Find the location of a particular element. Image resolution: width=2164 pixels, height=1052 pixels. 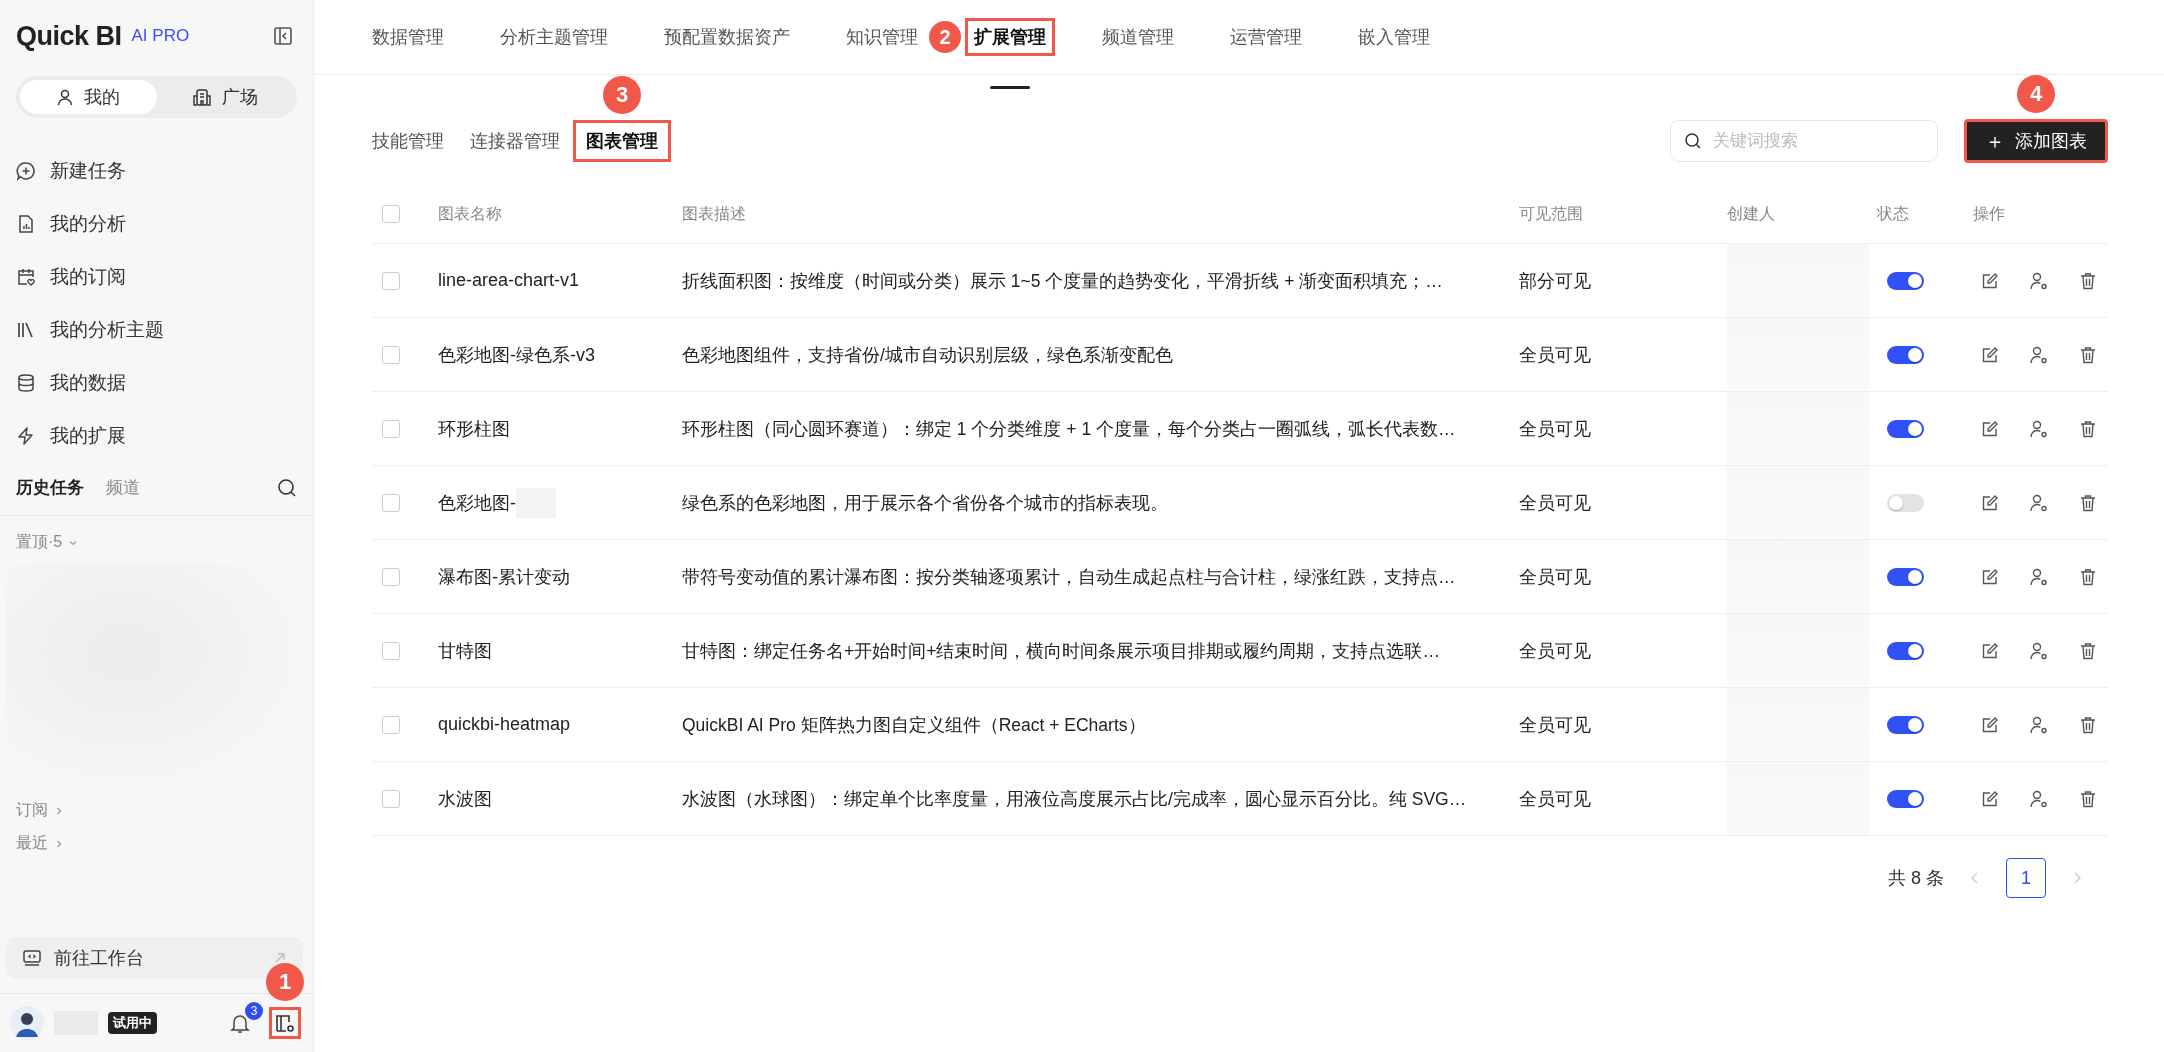

history-tab: 历史任务 is located at coordinates (50, 487).